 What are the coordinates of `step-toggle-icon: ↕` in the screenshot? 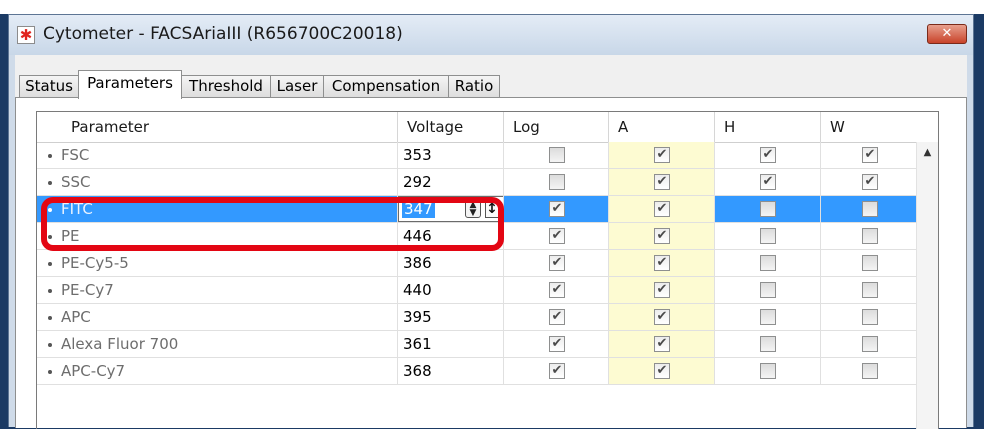 It's located at (492, 209).